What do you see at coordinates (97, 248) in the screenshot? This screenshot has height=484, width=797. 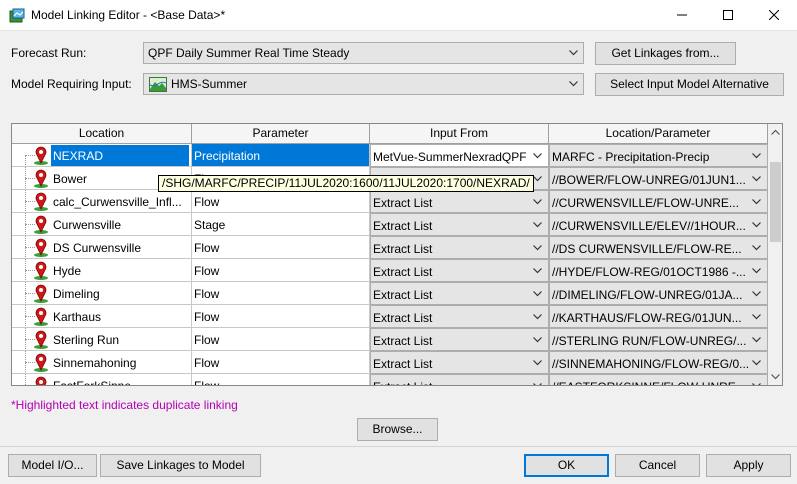 I see `cell-text: DS Curwensville` at bounding box center [97, 248].